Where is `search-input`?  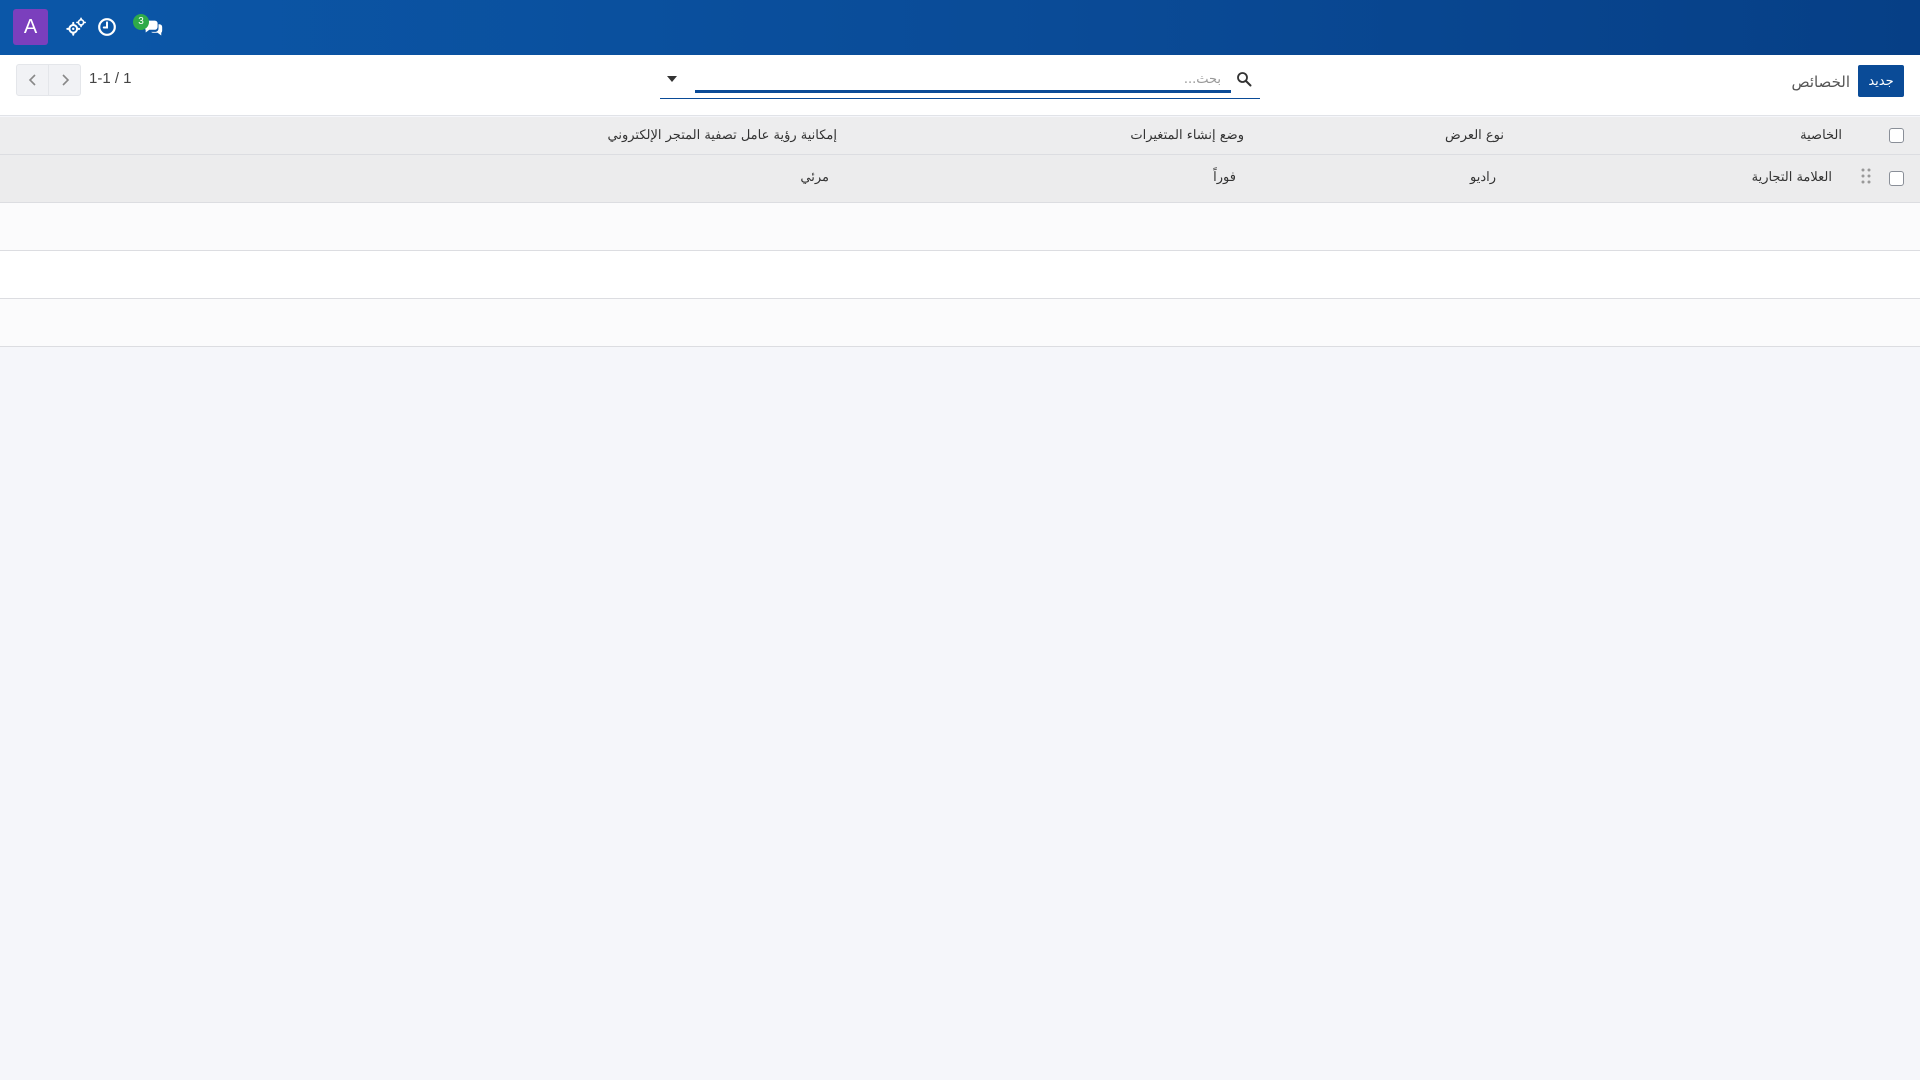
search-input is located at coordinates (958, 79).